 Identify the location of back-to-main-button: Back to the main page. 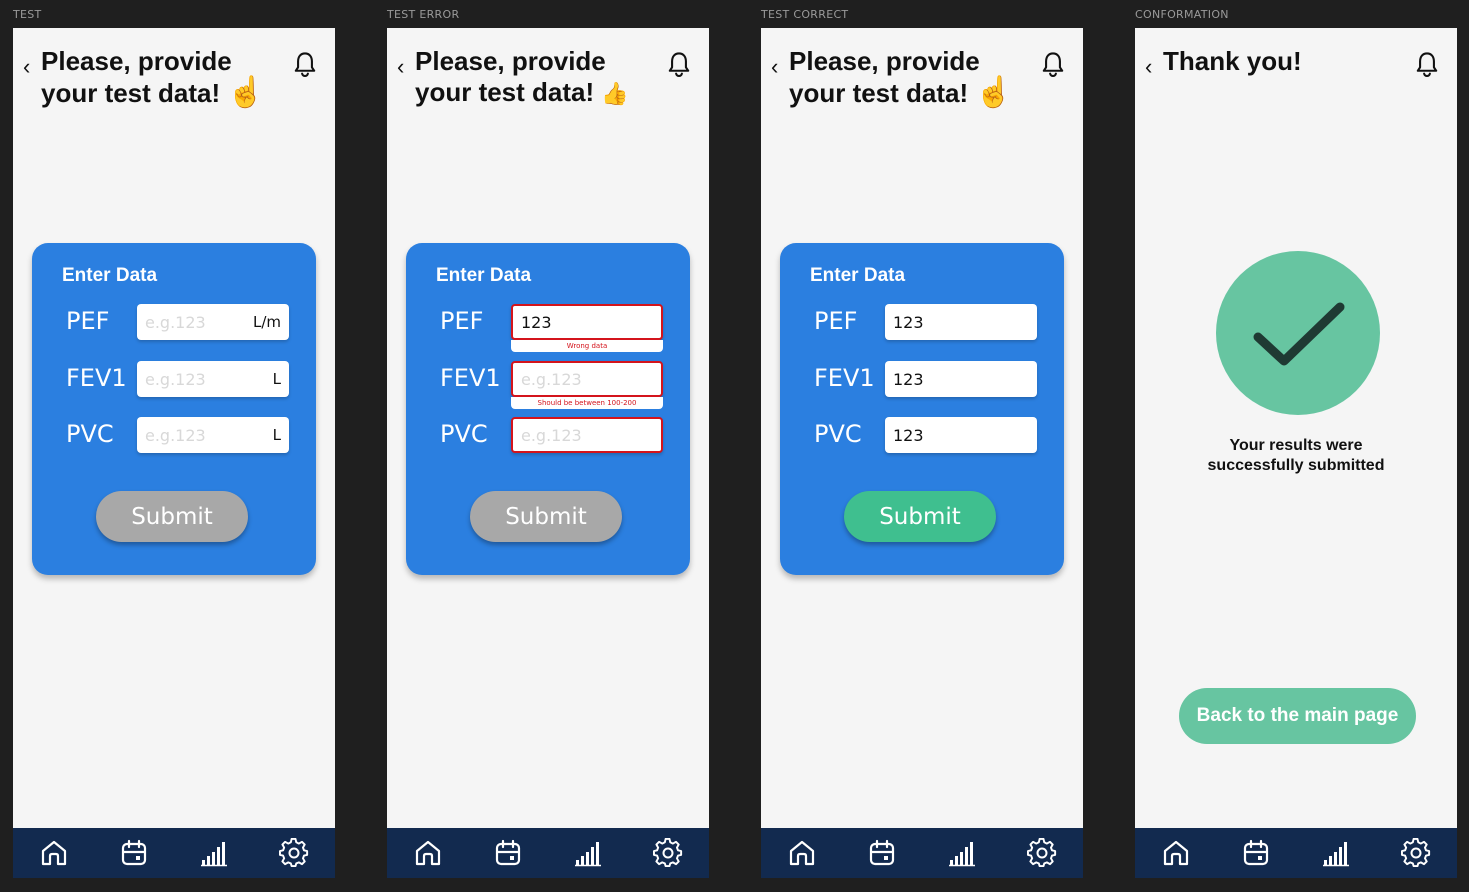
(1297, 716).